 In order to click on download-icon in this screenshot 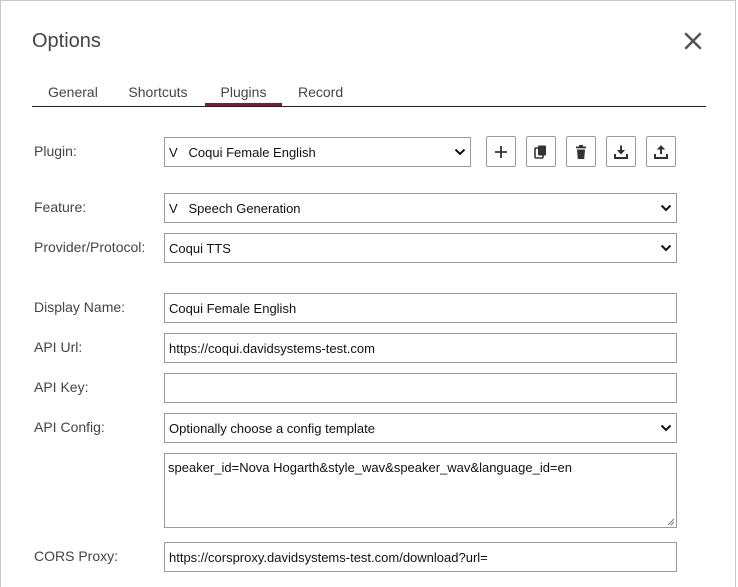, I will do `click(621, 152)`.